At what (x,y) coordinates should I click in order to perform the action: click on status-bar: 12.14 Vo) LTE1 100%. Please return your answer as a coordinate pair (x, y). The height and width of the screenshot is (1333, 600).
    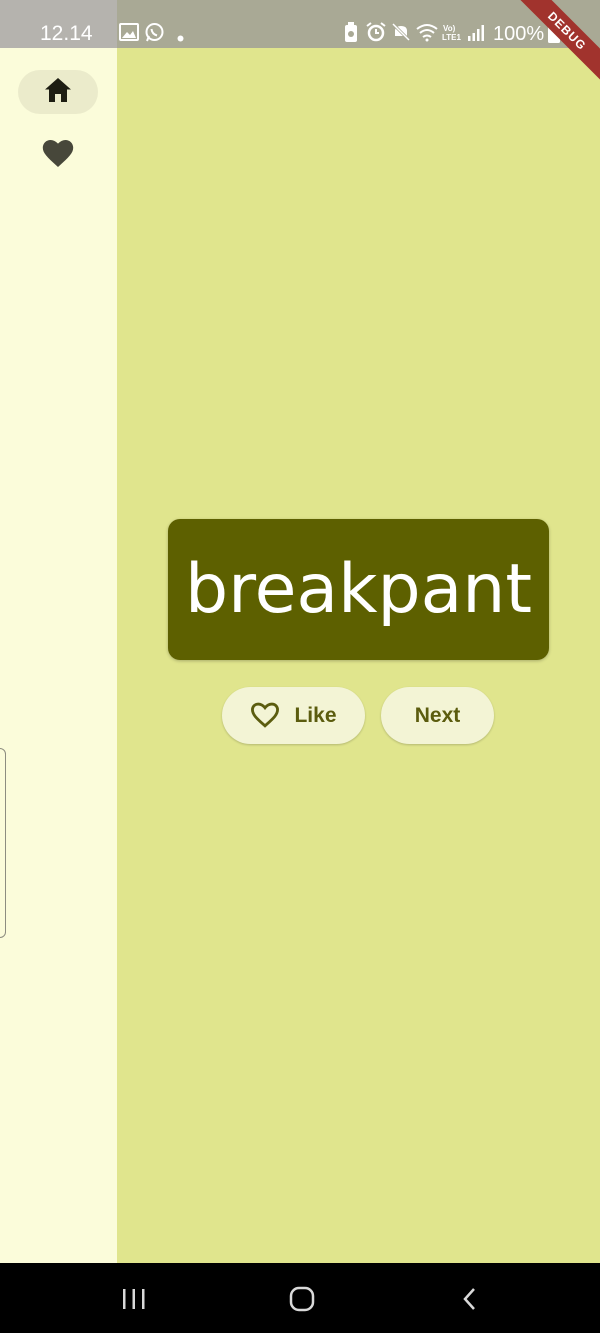
    Looking at the image, I should click on (300, 24).